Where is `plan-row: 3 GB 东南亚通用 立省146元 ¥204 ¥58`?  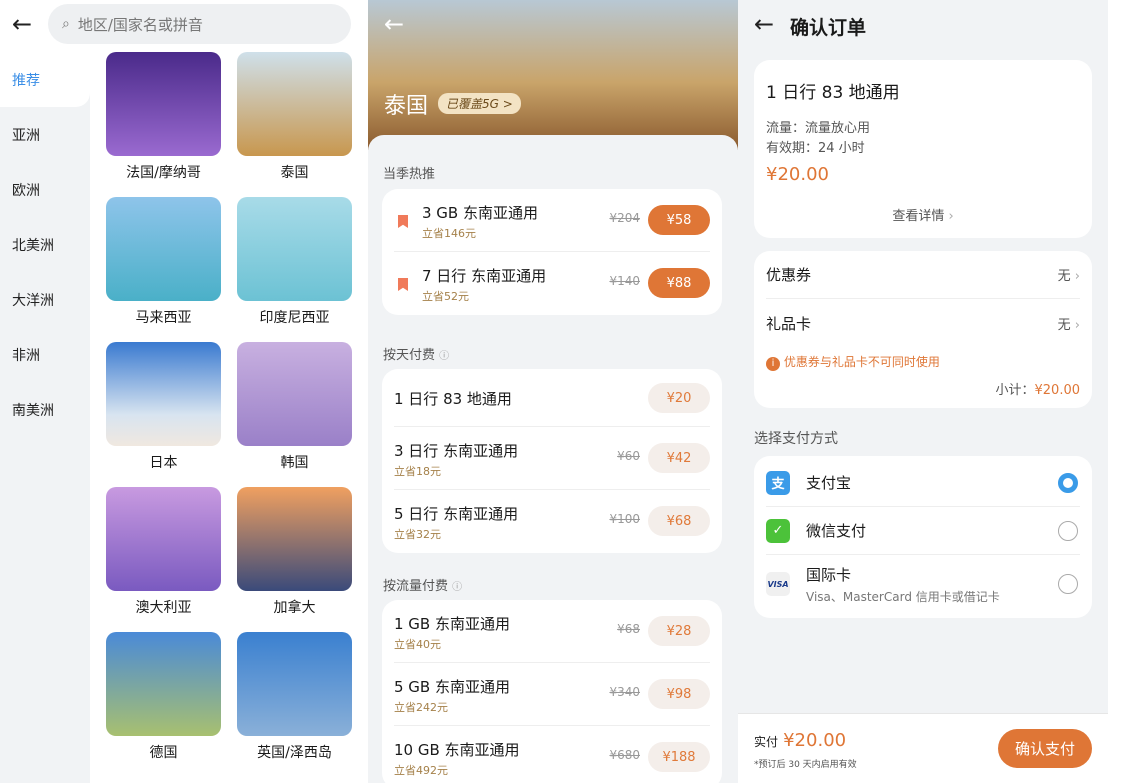
plan-row: 3 GB 东南亚通用 立省146元 ¥204 ¥58 is located at coordinates (552, 220).